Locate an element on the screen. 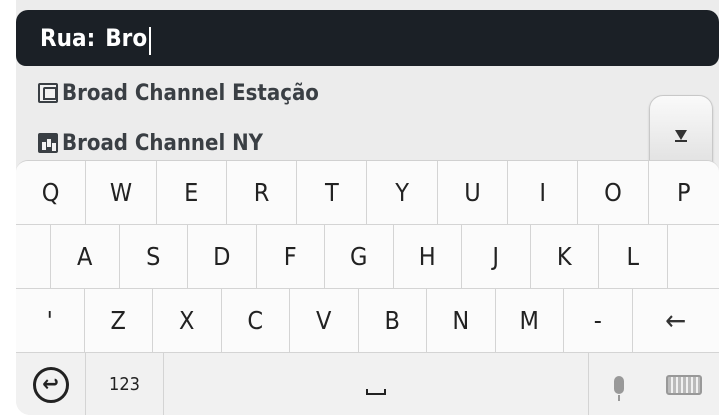 Image resolution: width=719 pixels, height=415 pixels. result-item: Broad Channel Estação is located at coordinates (338, 93).